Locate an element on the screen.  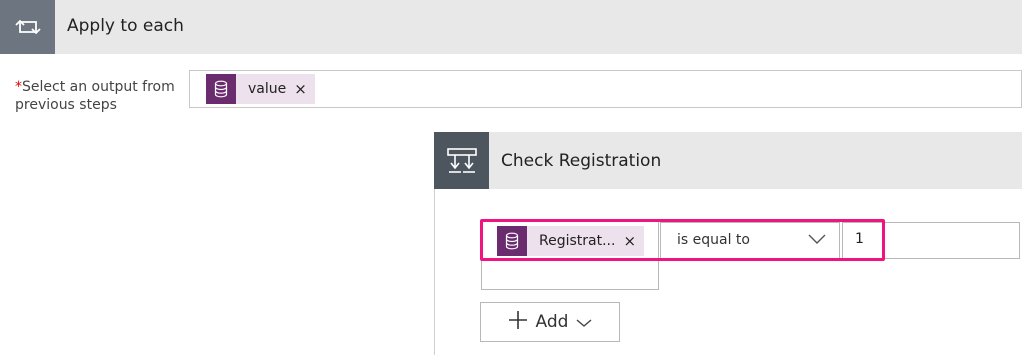
condition-icon is located at coordinates (461, 160).